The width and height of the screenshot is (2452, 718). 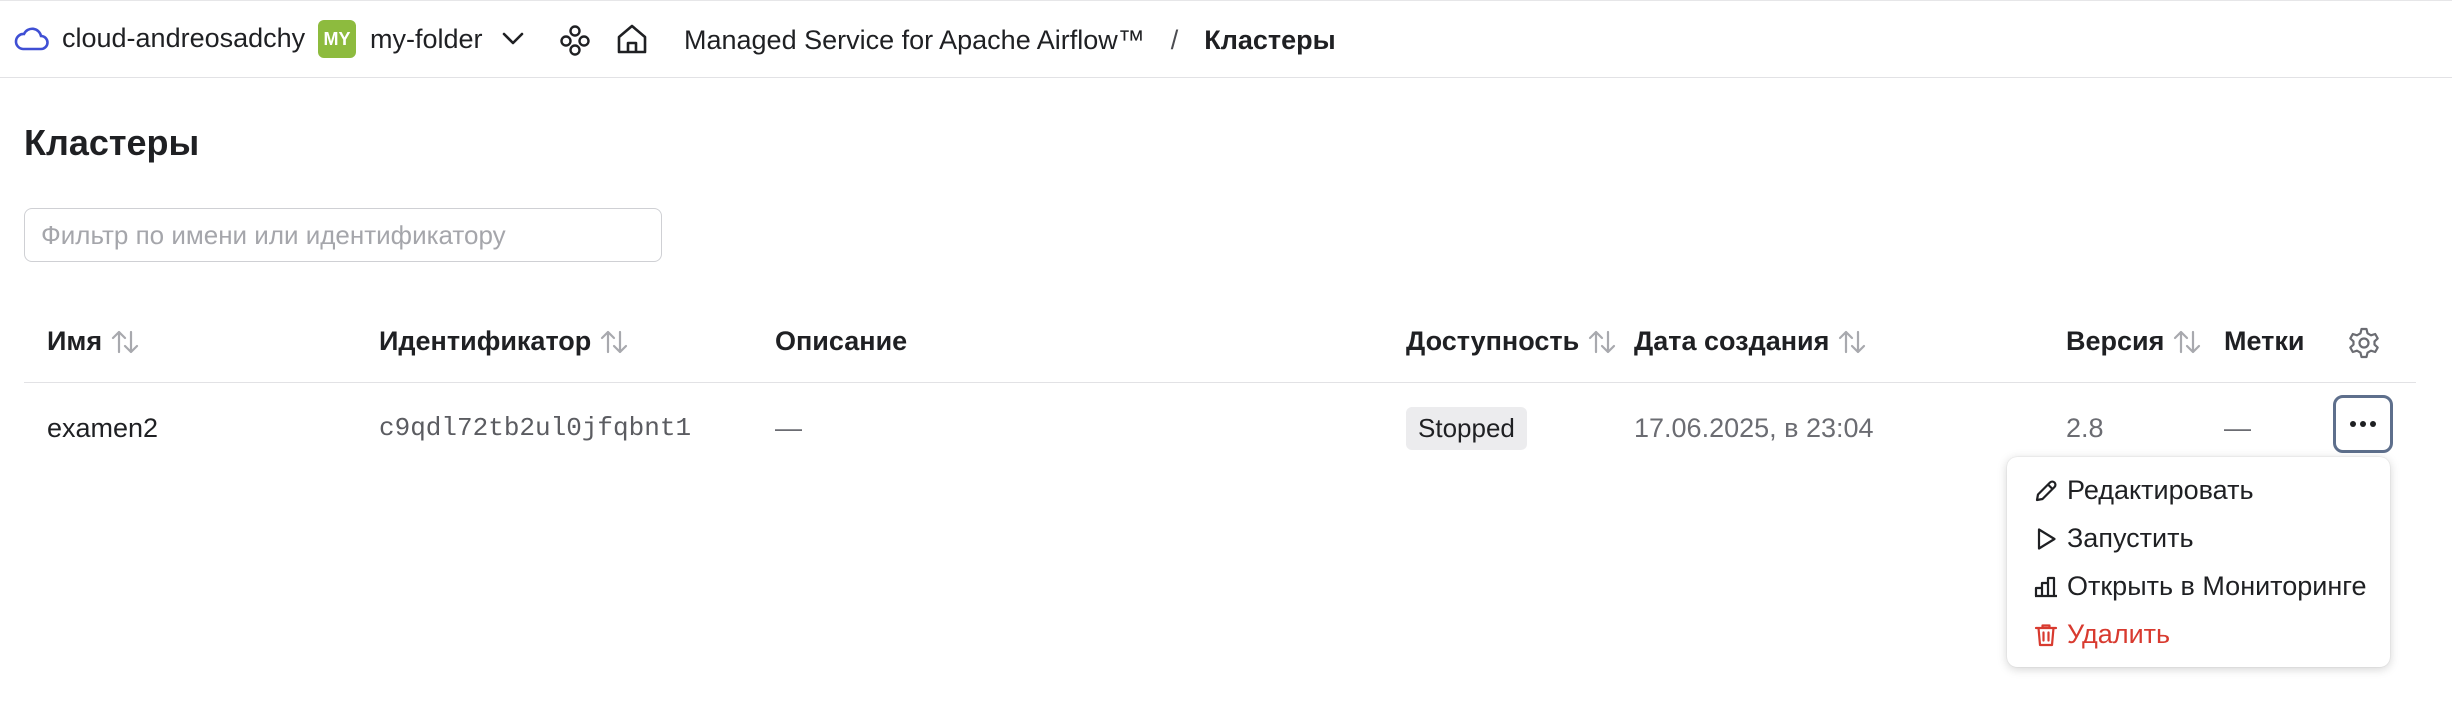 I want to click on column-header-id: Идентификатор, so click(x=504, y=341).